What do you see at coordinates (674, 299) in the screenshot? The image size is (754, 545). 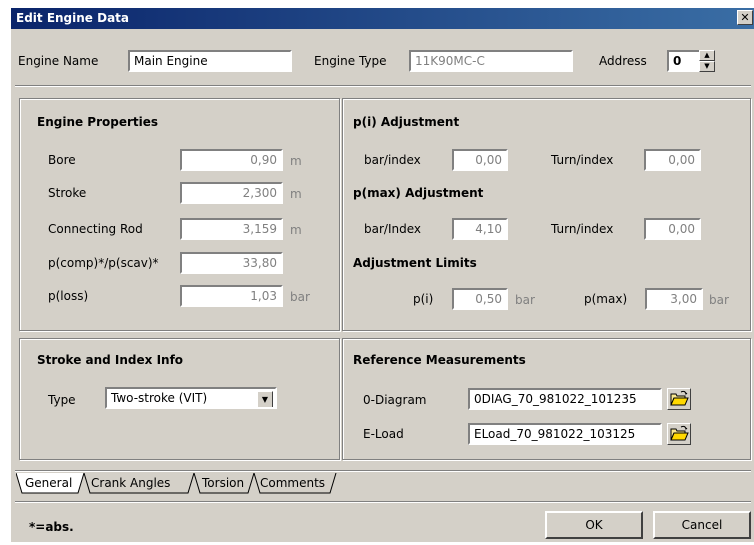 I see `limit-pmax-field: 3,00` at bounding box center [674, 299].